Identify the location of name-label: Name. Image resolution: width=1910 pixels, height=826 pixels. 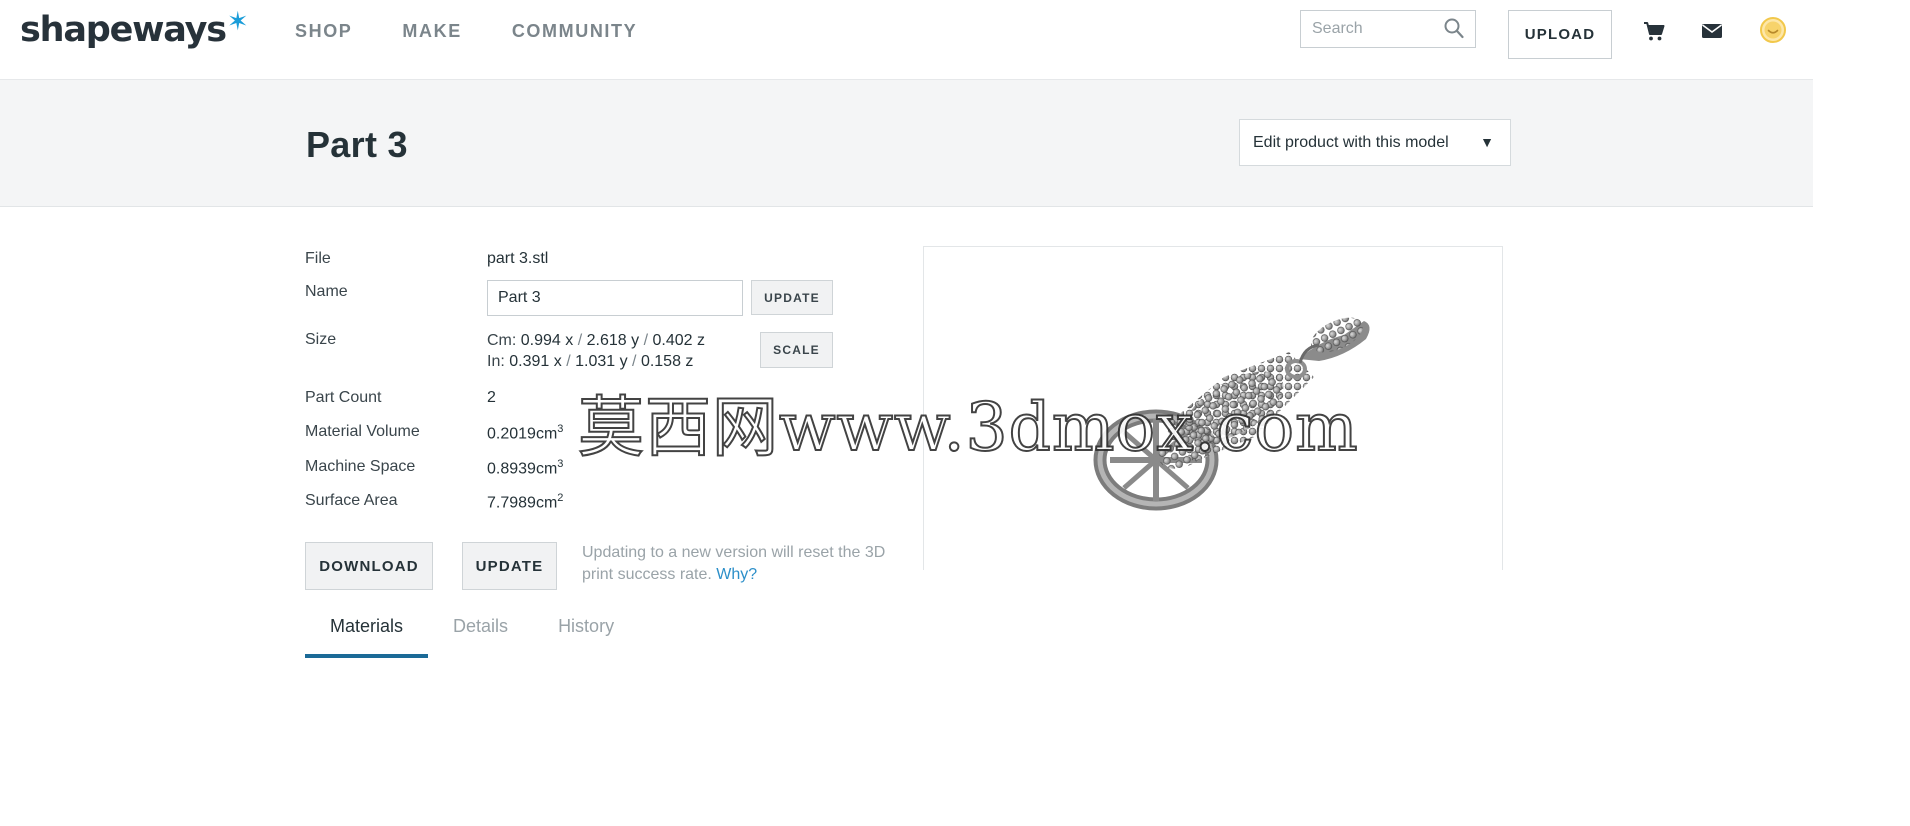
(326, 291).